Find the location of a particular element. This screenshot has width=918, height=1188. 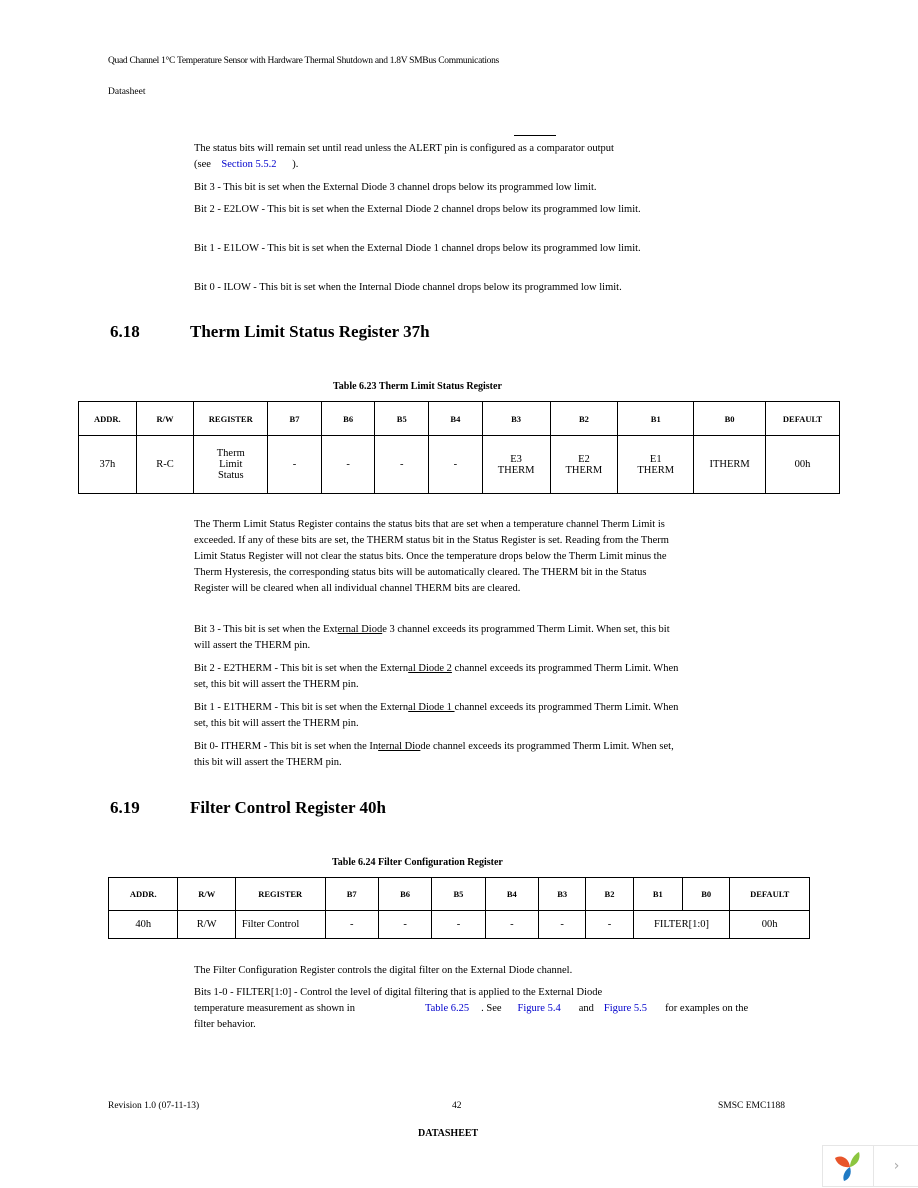

cell-register: Filter Control is located at coordinates (280, 924).